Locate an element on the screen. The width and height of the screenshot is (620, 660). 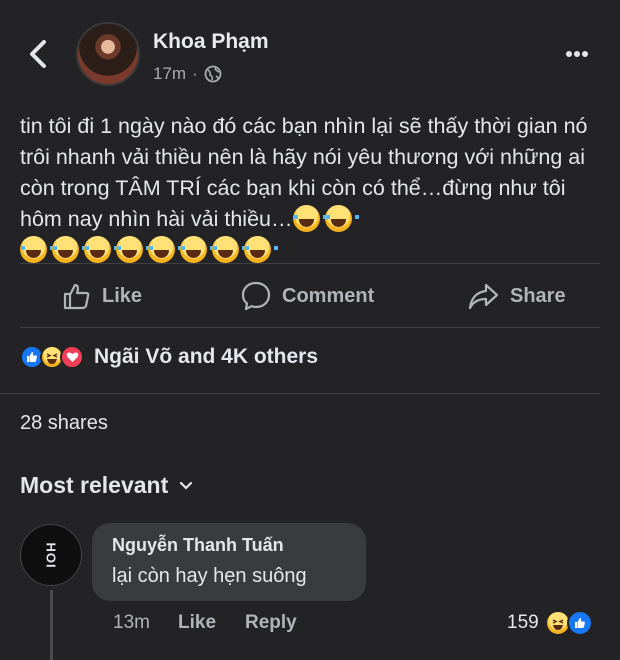
comment-label: Comment is located at coordinates (328, 295).